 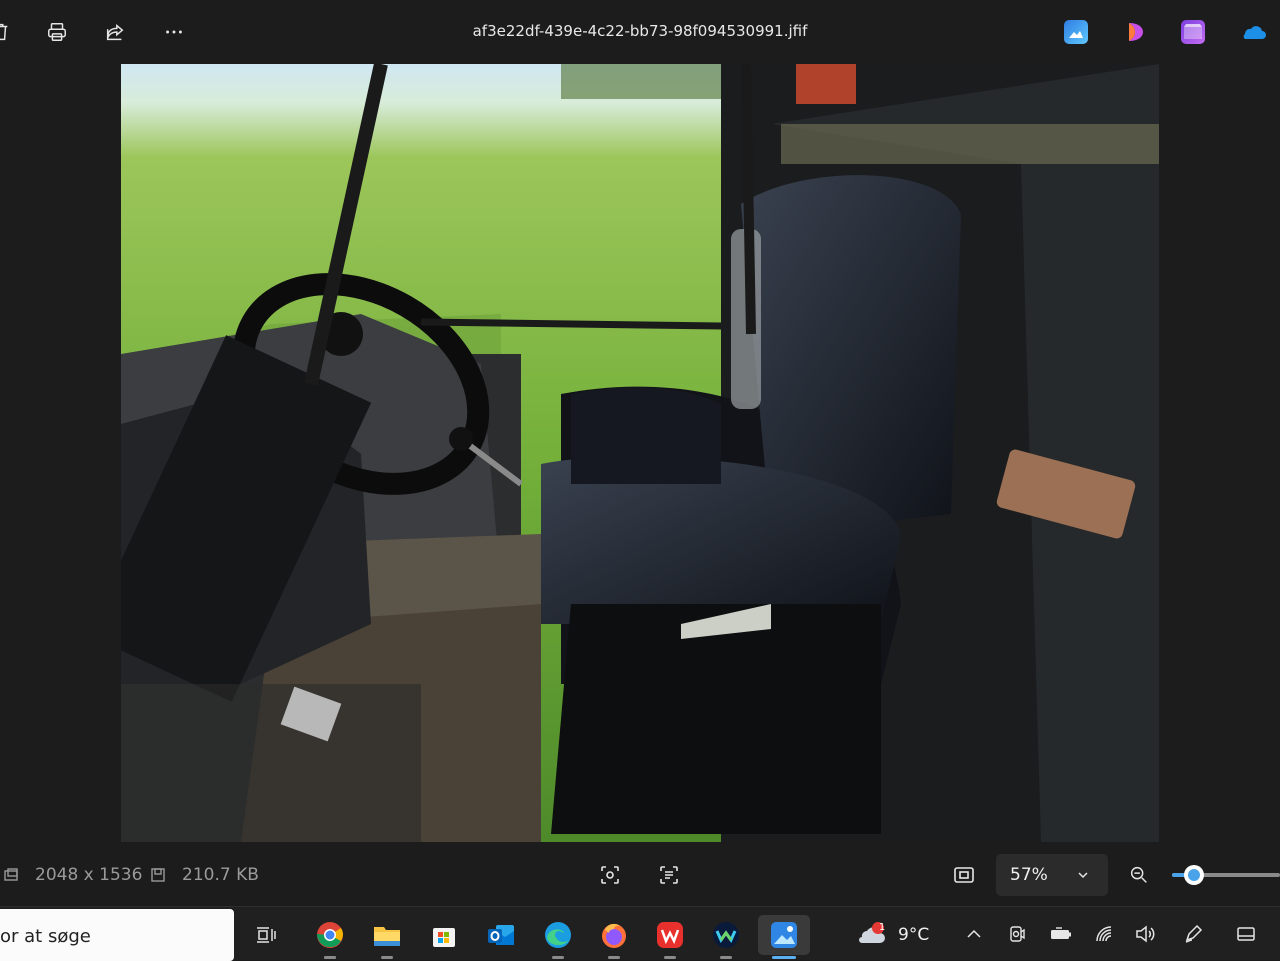 What do you see at coordinates (1139, 875) in the screenshot?
I see `zoom-out-icon` at bounding box center [1139, 875].